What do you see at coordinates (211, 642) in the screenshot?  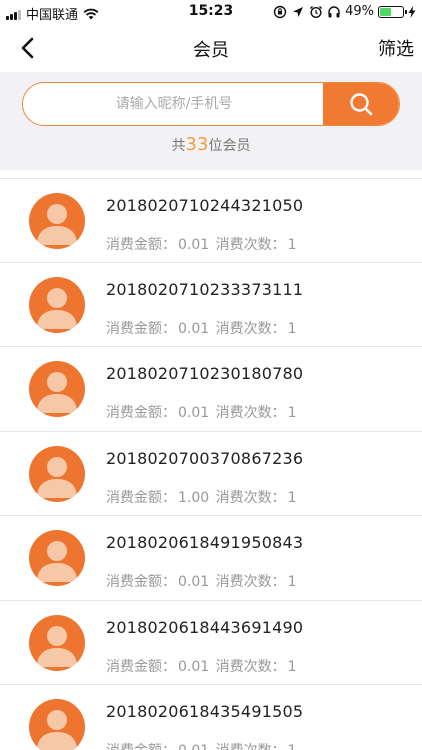 I see `member-list-item: 2018020618443691490 消费金额： 0.01 消费次数： 1` at bounding box center [211, 642].